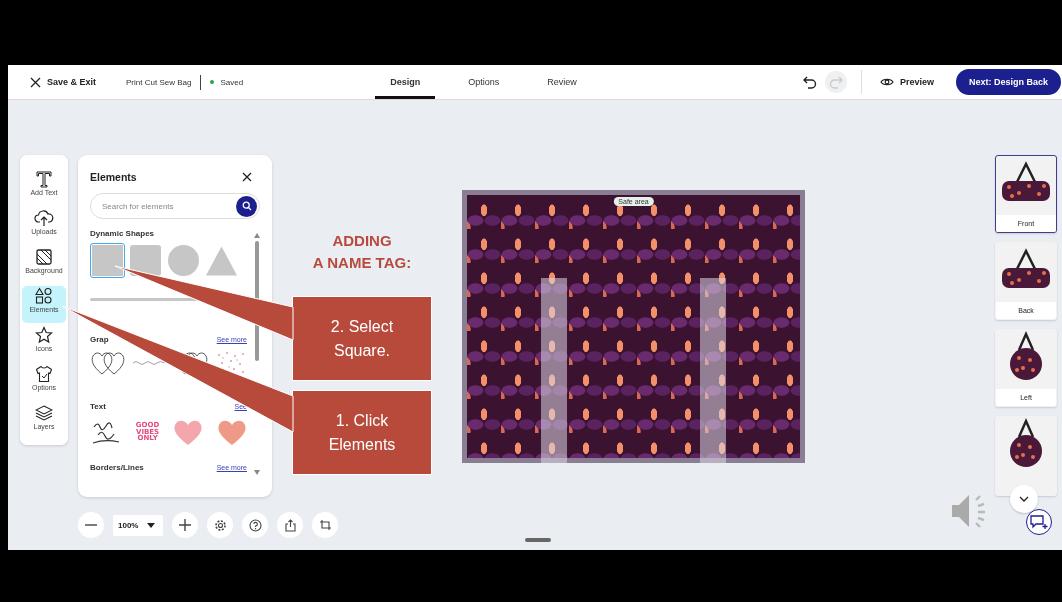 The image size is (1062, 602). I want to click on crop-icon, so click(325, 525).